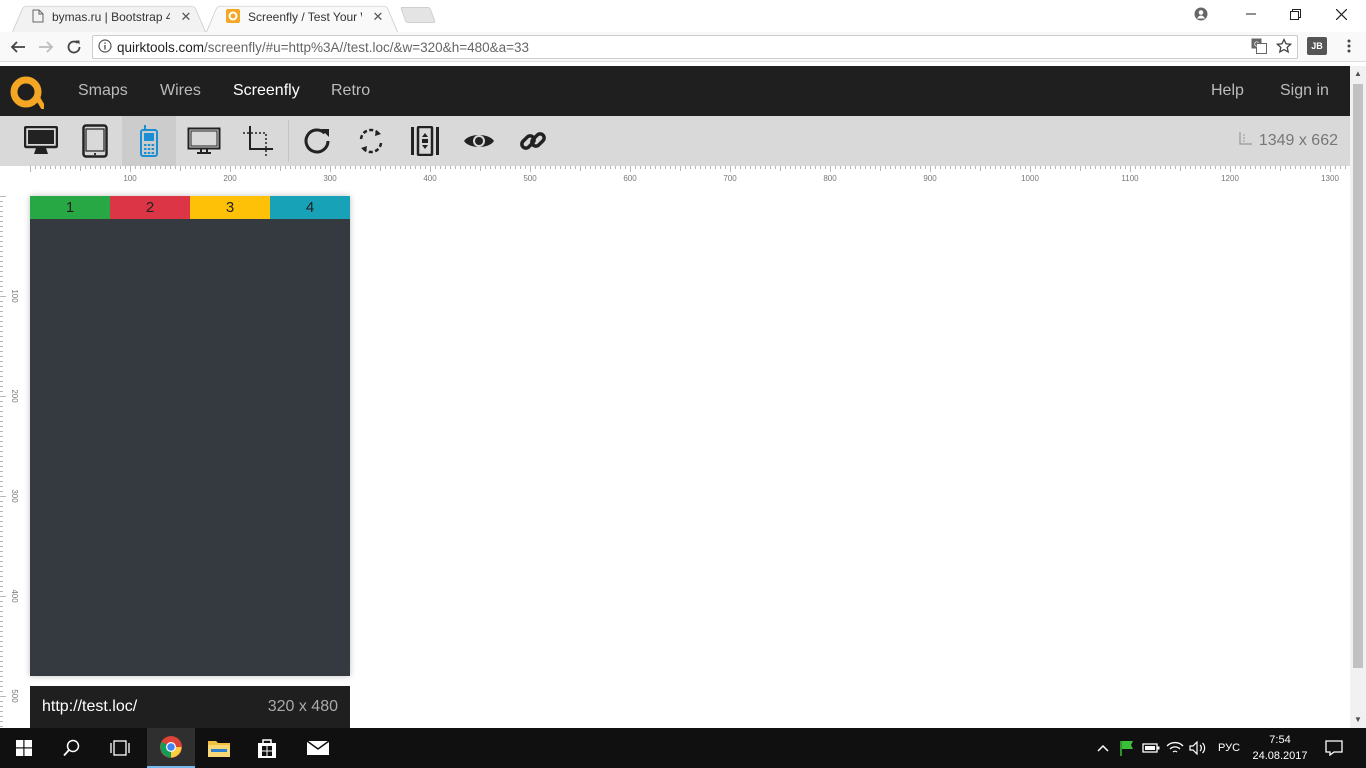  What do you see at coordinates (258, 141) in the screenshot?
I see `custom-size-icon` at bounding box center [258, 141].